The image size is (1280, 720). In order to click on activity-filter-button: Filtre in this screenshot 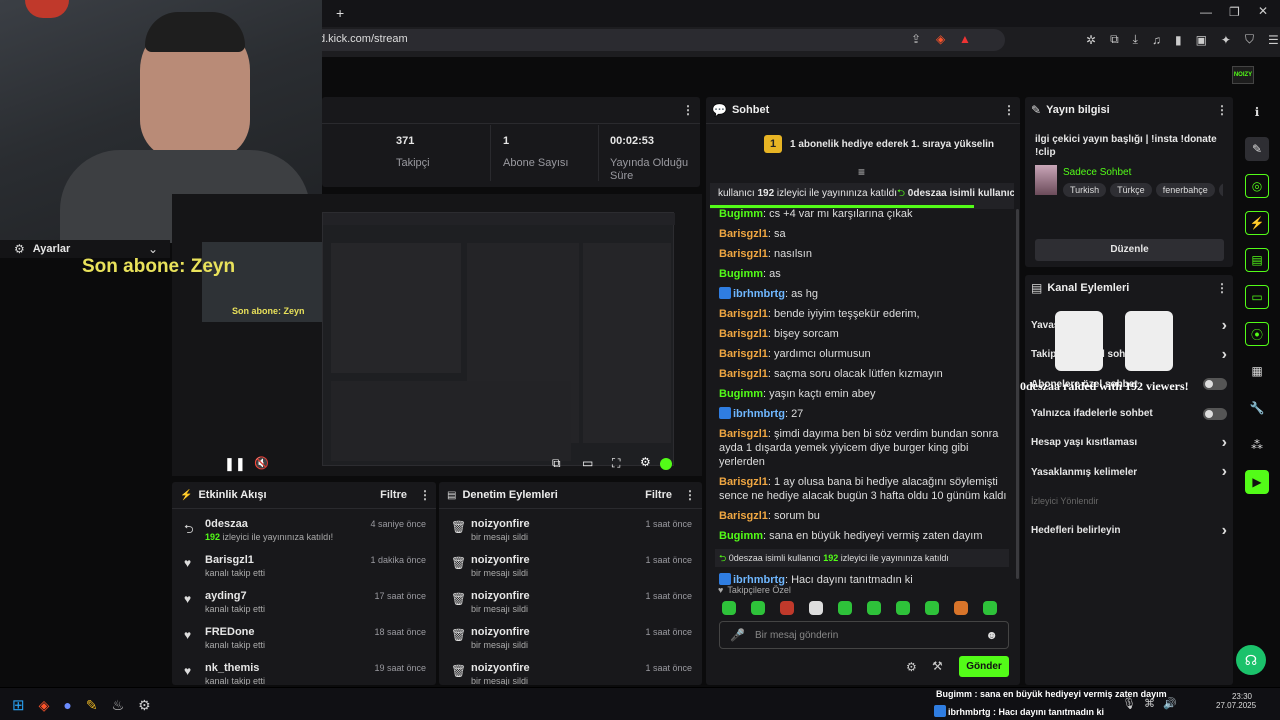, I will do `click(393, 495)`.